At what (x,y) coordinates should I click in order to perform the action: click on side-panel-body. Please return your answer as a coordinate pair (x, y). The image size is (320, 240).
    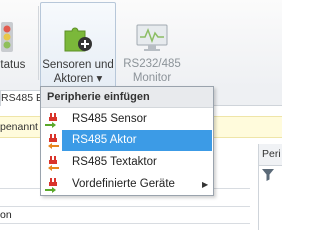
    Looking at the image, I should click on (270, 208).